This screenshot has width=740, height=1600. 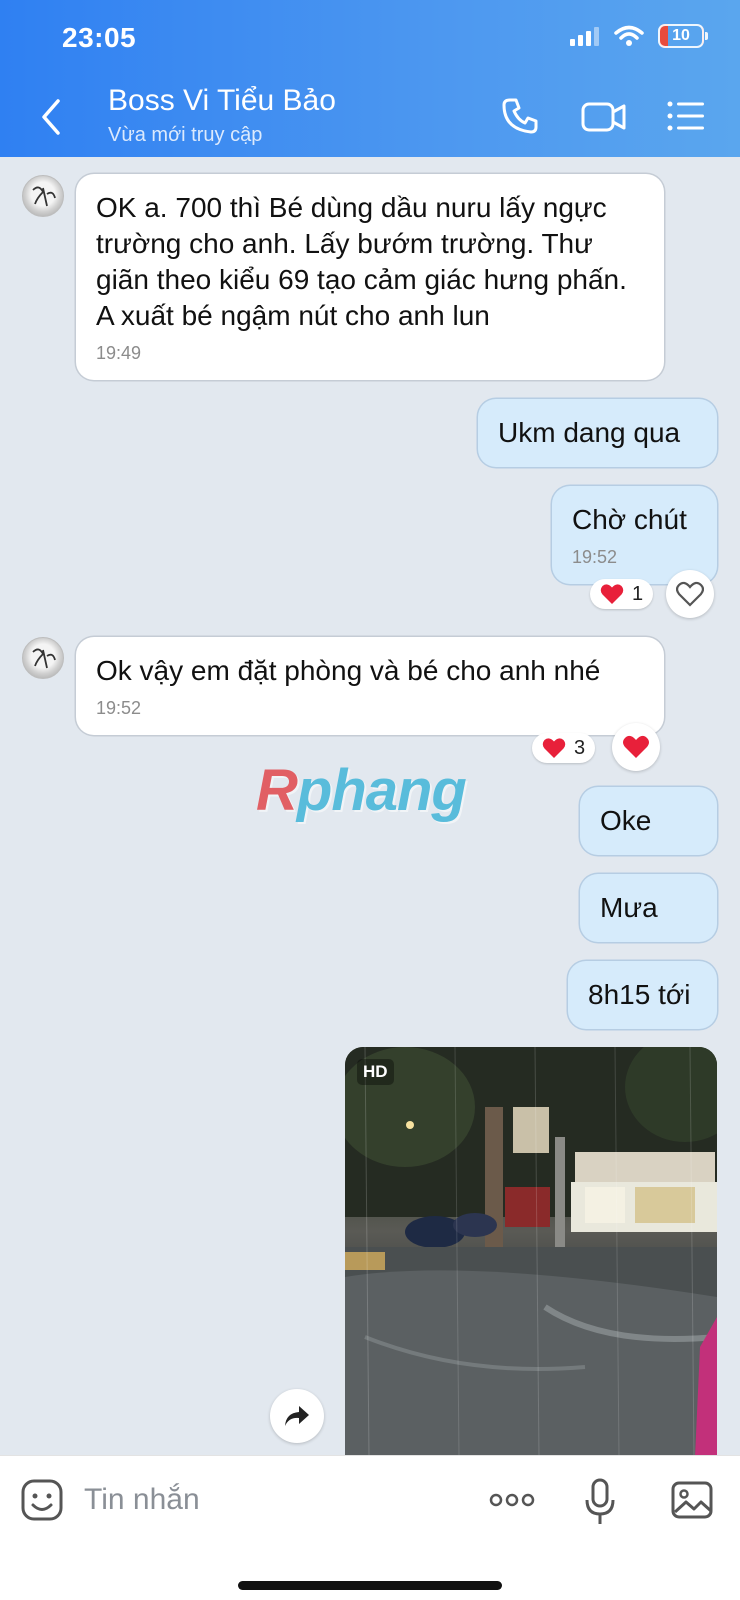 I want to click on microphone-icon, so click(x=600, y=1502).